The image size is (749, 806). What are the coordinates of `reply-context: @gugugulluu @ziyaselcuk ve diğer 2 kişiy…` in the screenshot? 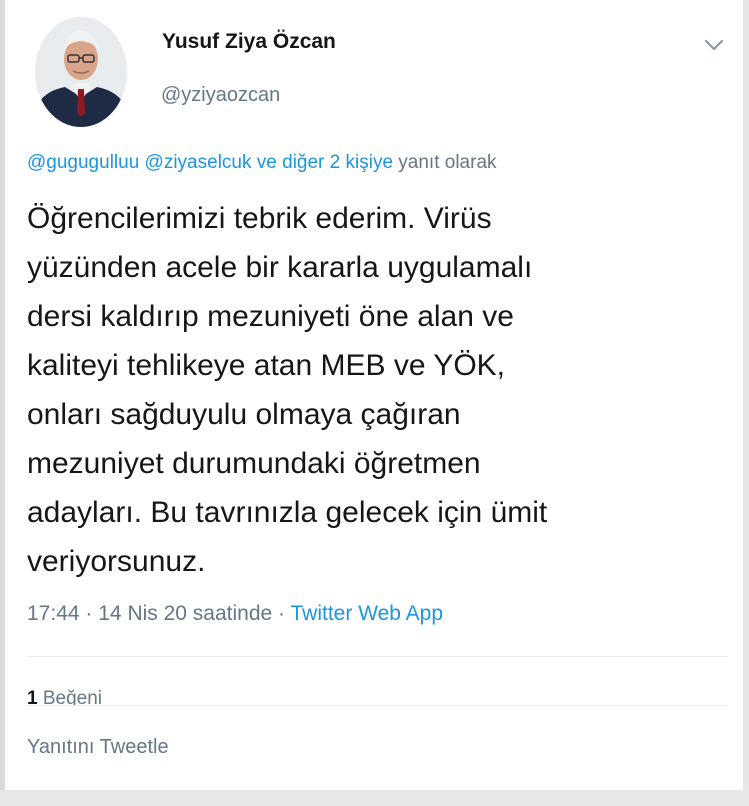 It's located at (262, 163).